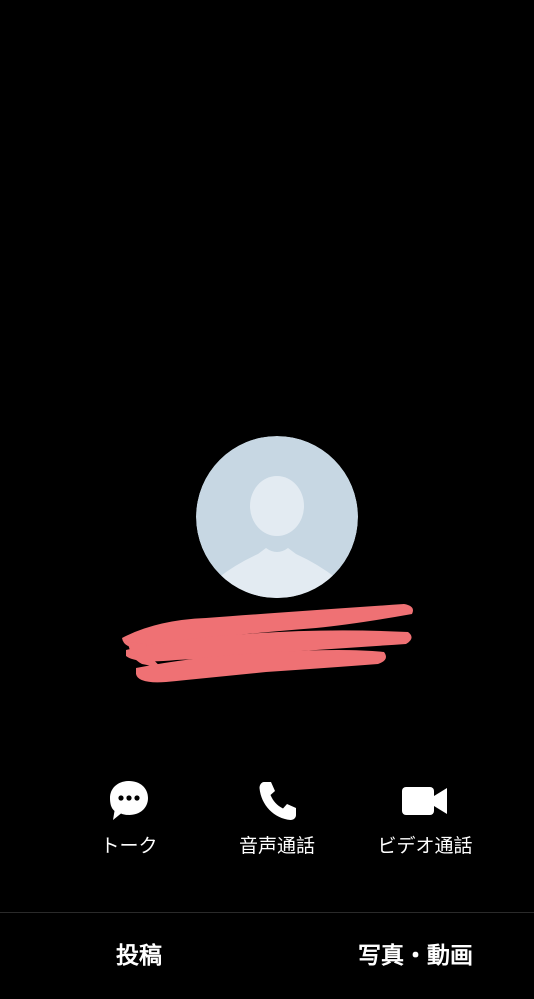 This screenshot has width=534, height=999. I want to click on default-person-avatar-icon, so click(277, 517).